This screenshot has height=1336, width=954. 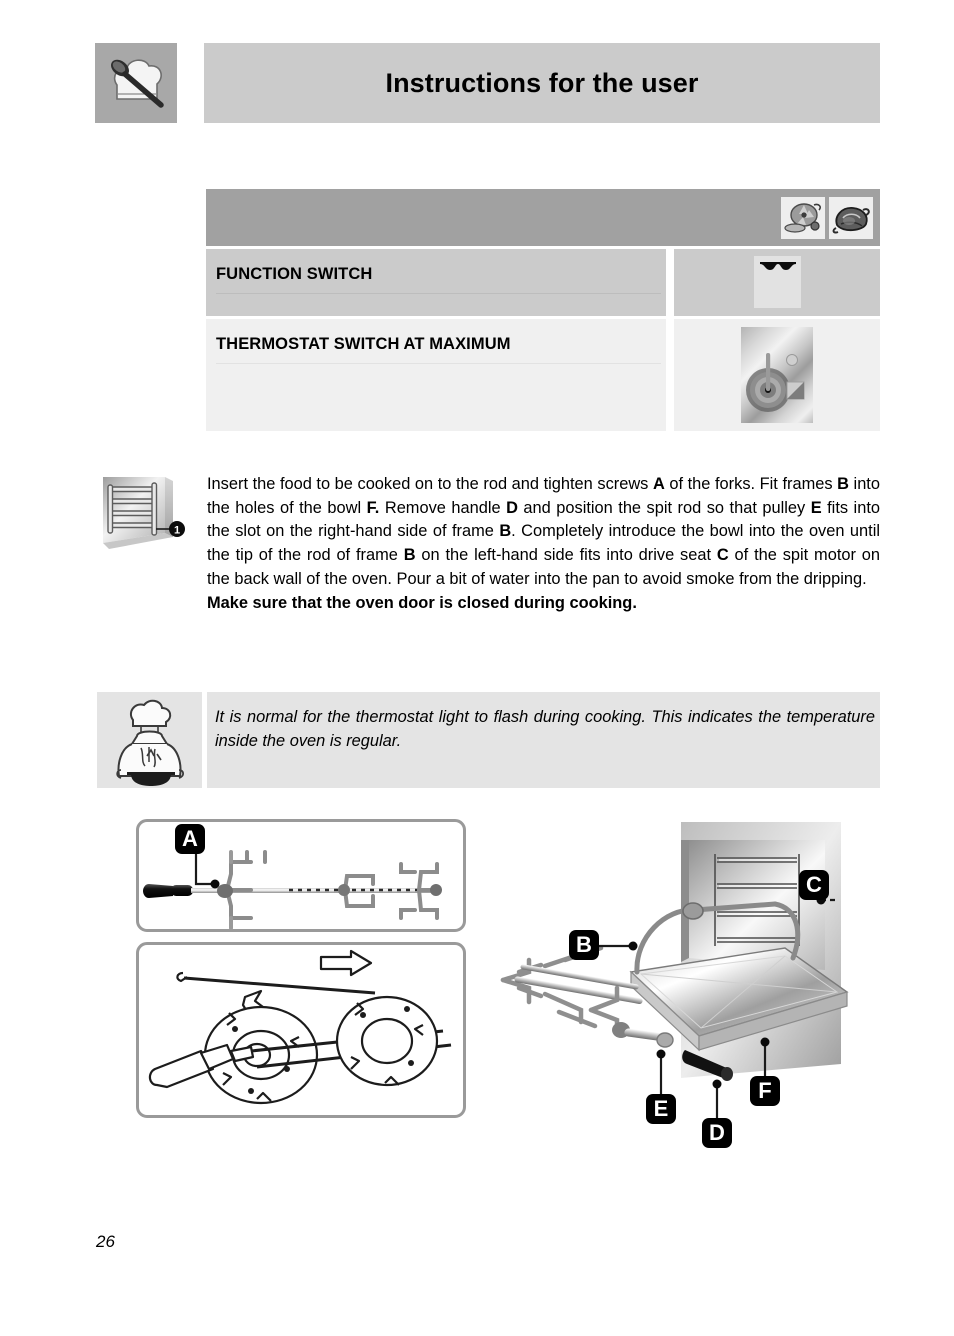 I want to click on roast-chicken-icon, so click(x=851, y=218).